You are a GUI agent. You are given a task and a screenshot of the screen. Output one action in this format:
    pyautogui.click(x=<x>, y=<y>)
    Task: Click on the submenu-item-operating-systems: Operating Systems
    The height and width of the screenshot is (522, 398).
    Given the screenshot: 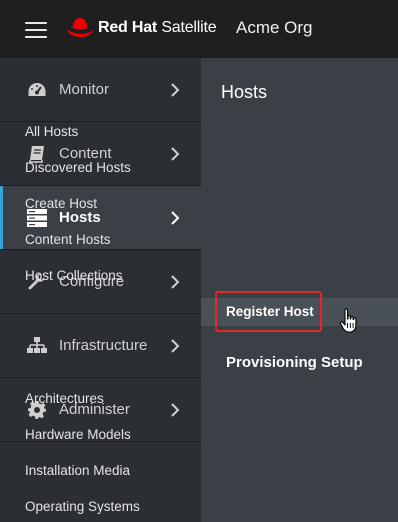 What is the action you would take?
    pyautogui.click(x=82, y=506)
    